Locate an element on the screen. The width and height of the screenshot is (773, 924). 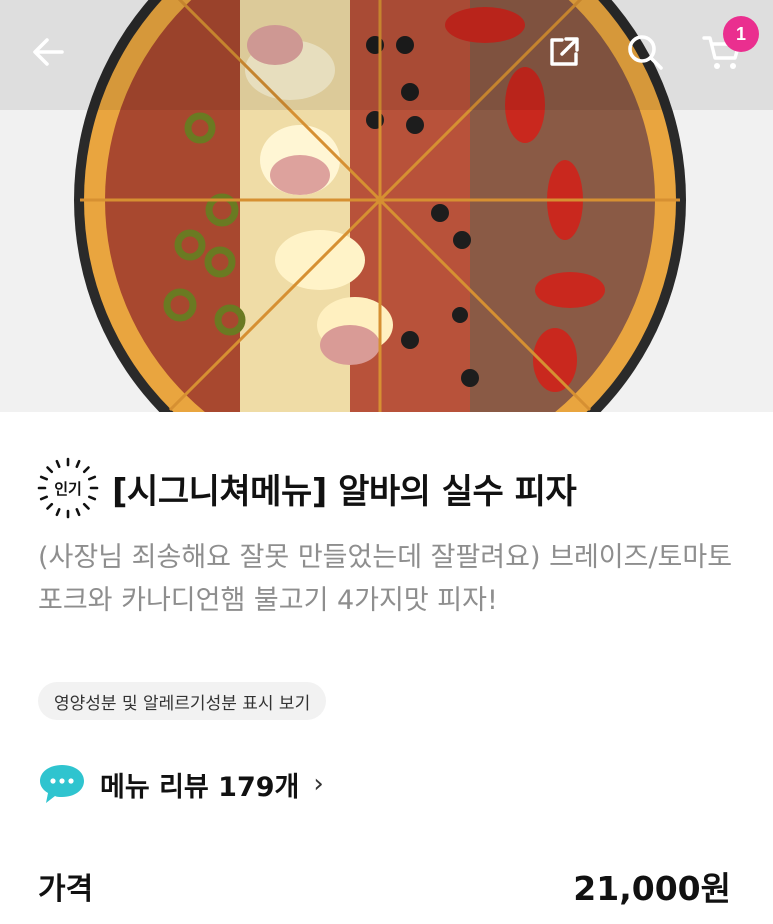
menu-title: [시그니쳐메뉴] 알바의 실수 피자 is located at coordinates (344, 491).